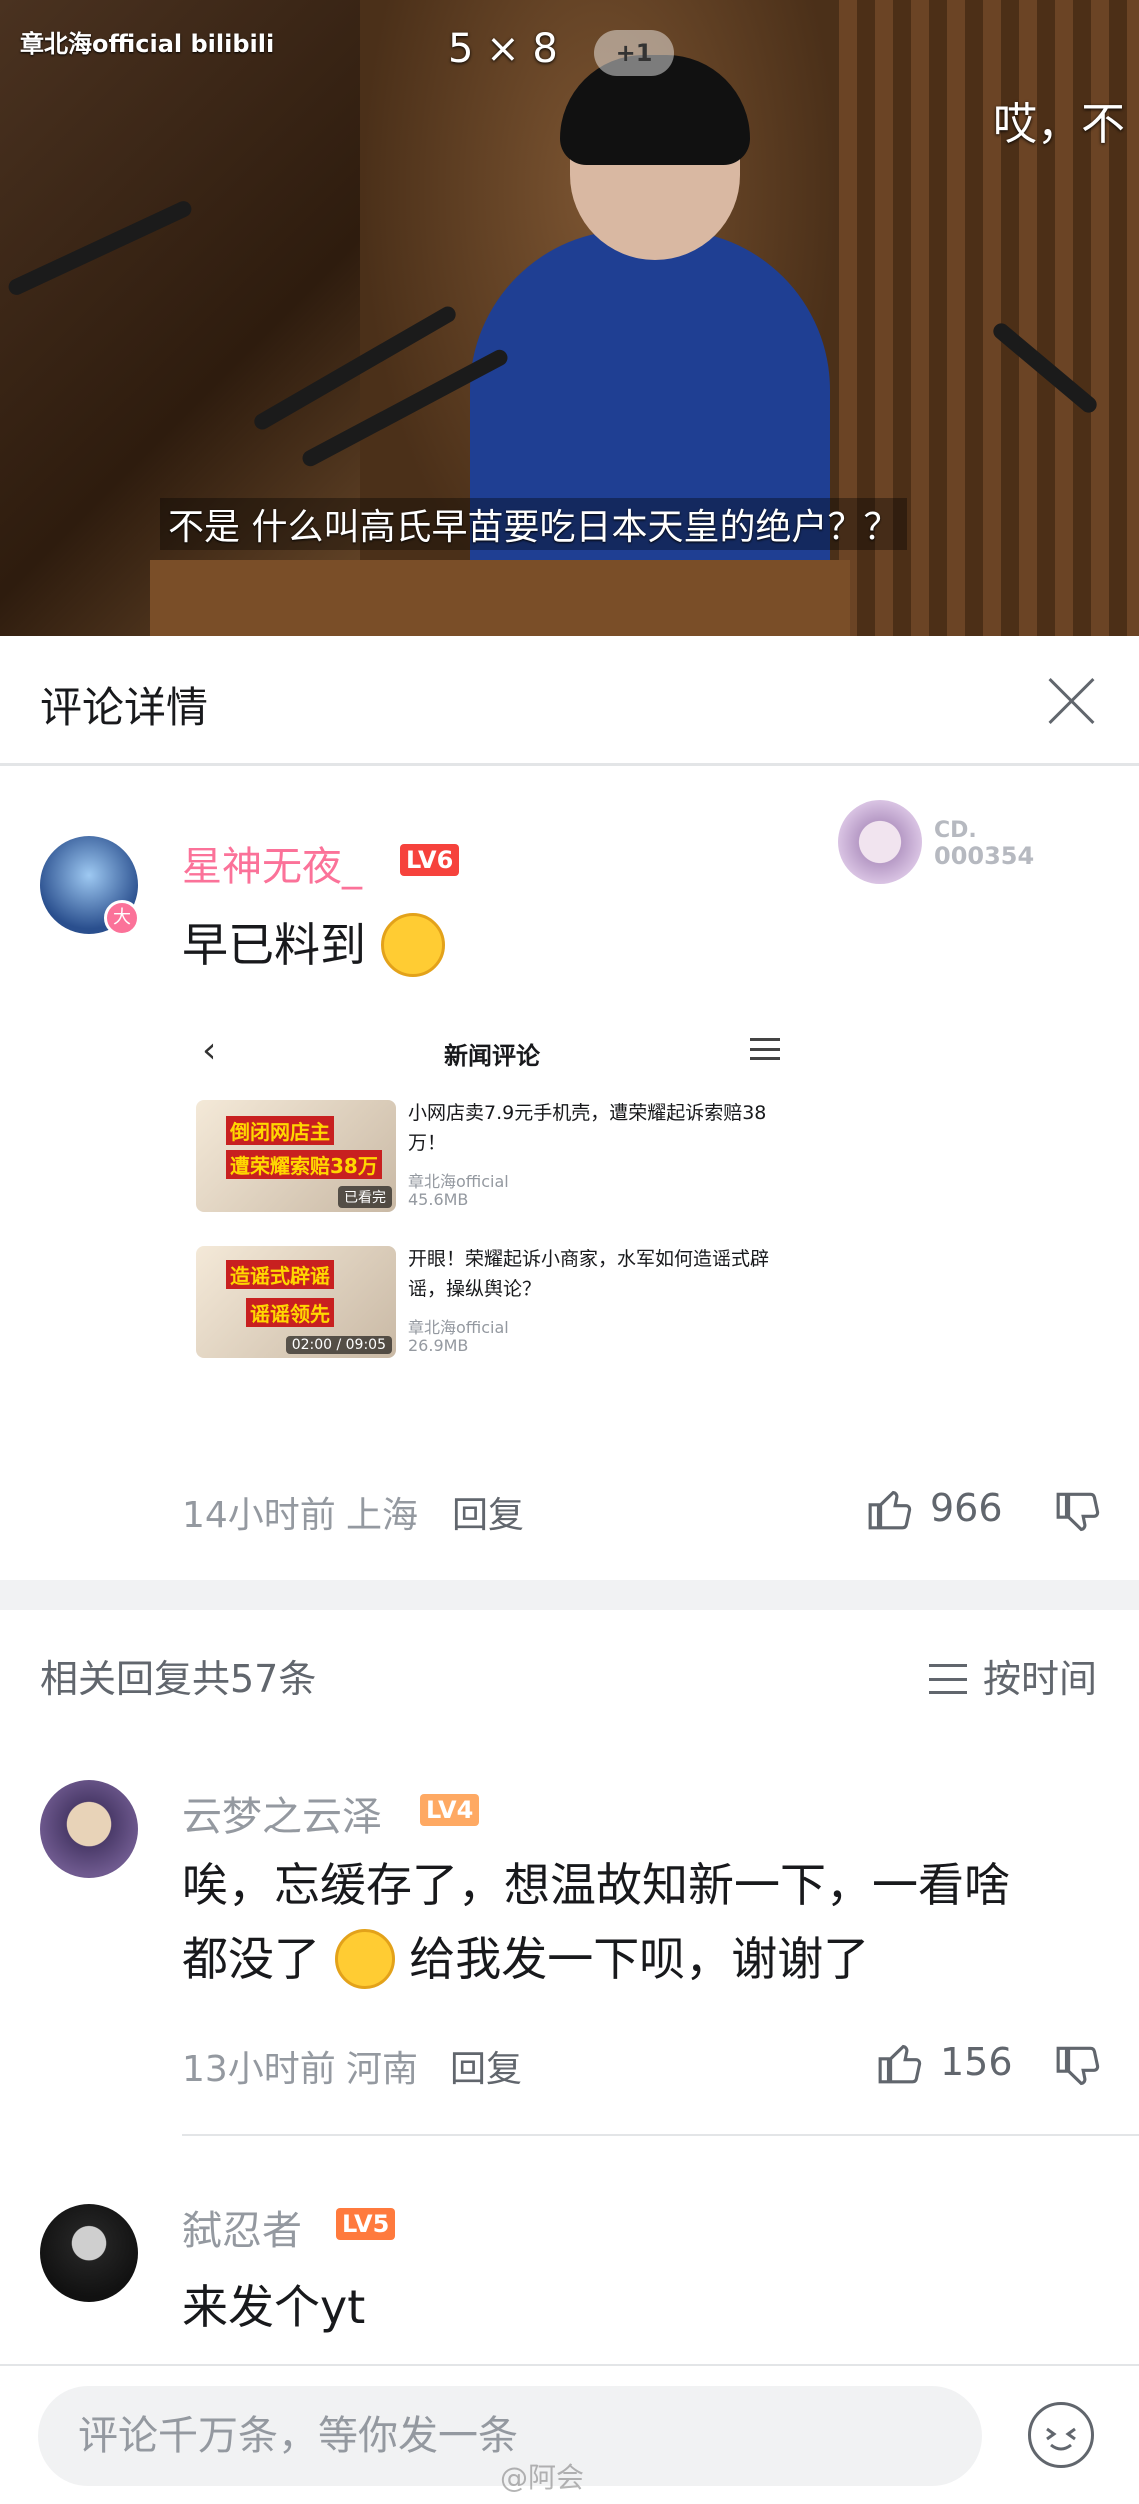  I want to click on emoji-picker-icon, so click(1061, 2435).